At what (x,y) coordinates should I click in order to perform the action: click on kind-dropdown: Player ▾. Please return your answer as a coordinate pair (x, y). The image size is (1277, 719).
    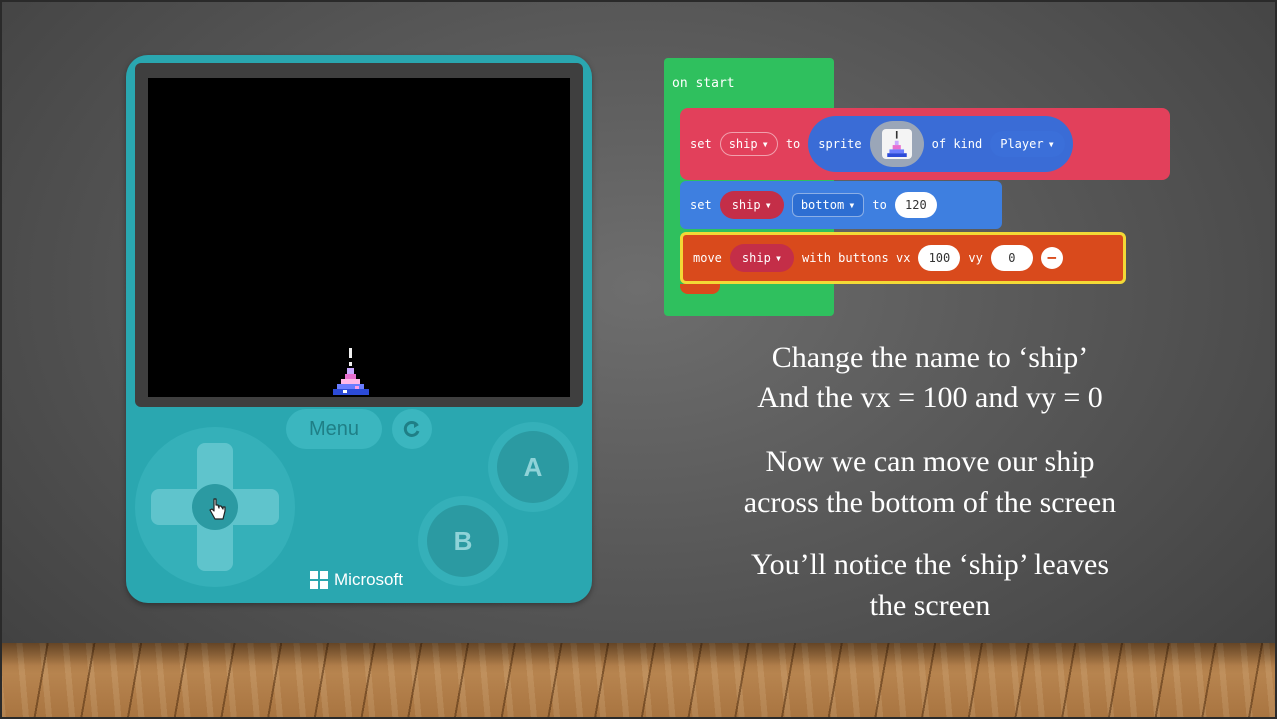
    Looking at the image, I should click on (1027, 144).